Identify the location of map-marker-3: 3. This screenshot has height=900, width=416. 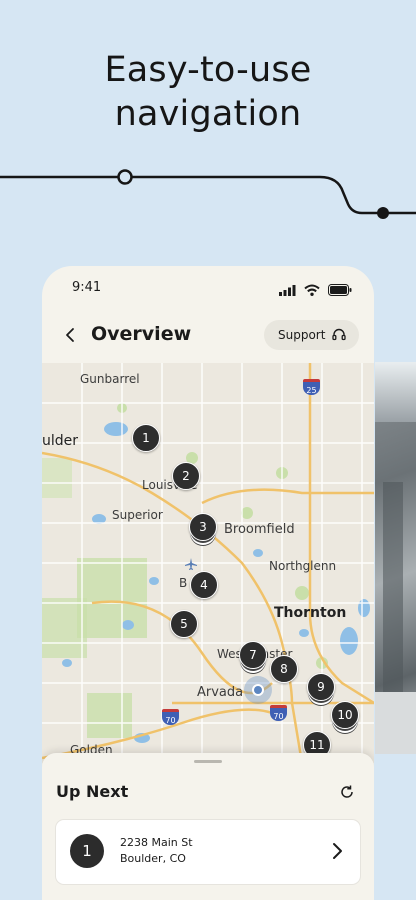
(203, 527).